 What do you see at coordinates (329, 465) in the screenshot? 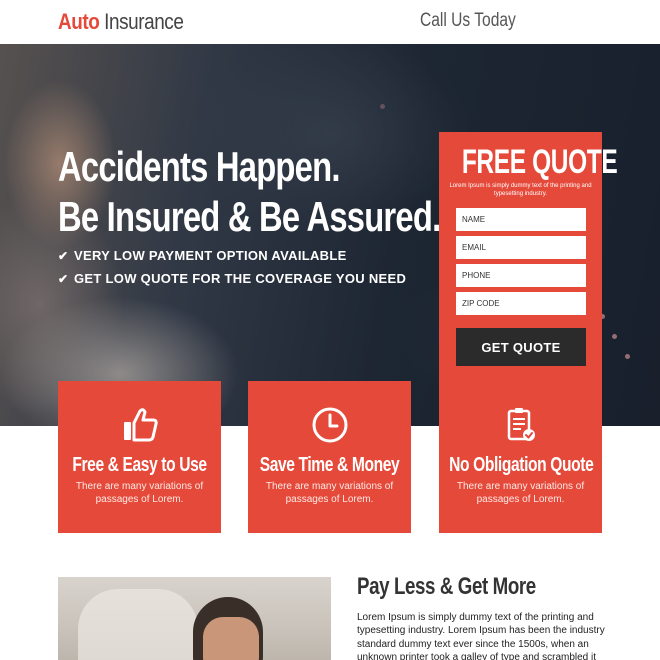
I see `feature-card-title: Save Time & Money` at bounding box center [329, 465].